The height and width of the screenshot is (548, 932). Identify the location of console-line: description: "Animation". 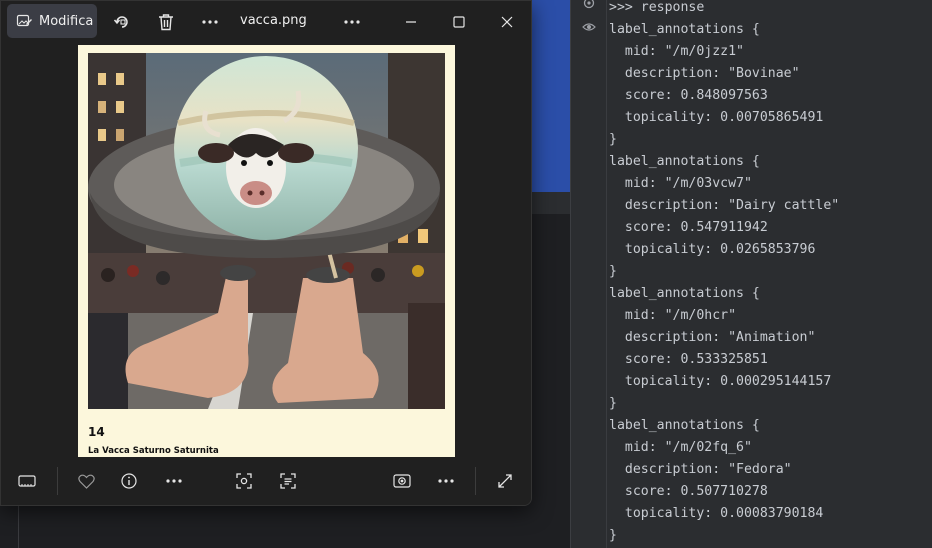
(712, 337).